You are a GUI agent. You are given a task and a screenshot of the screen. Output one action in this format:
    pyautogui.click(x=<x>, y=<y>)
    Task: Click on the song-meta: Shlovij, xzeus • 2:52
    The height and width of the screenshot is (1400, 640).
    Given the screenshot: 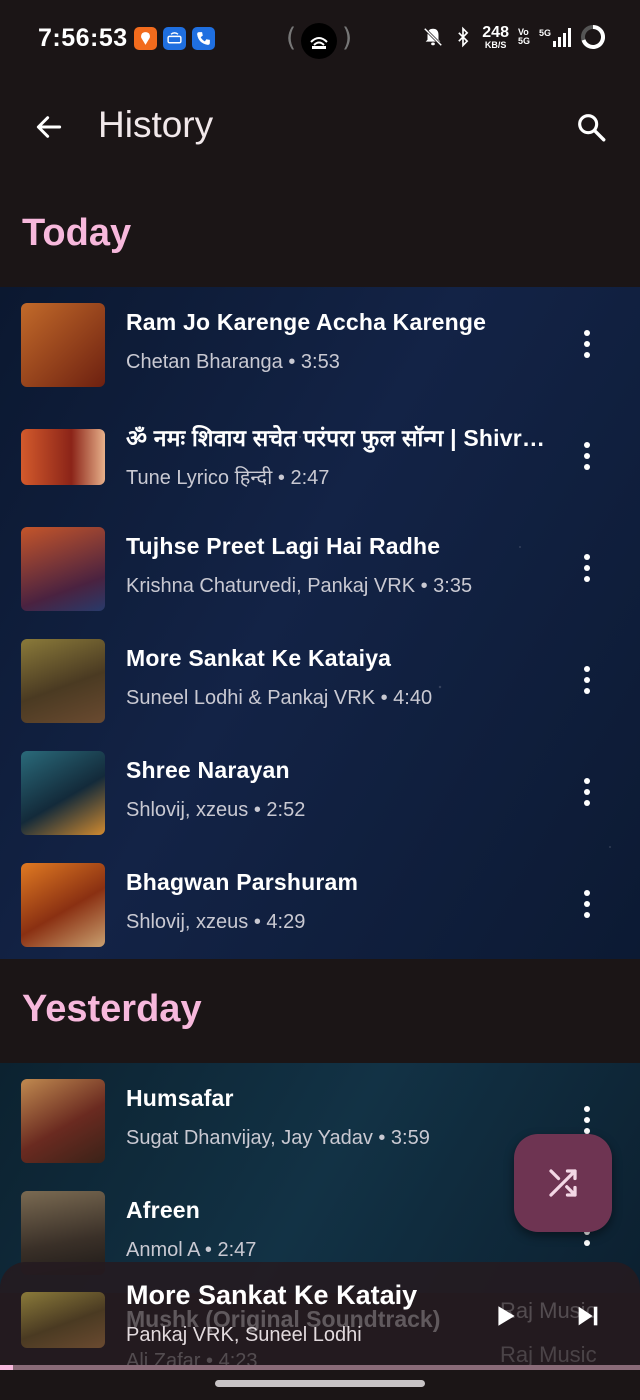 What is the action you would take?
    pyautogui.click(x=216, y=810)
    